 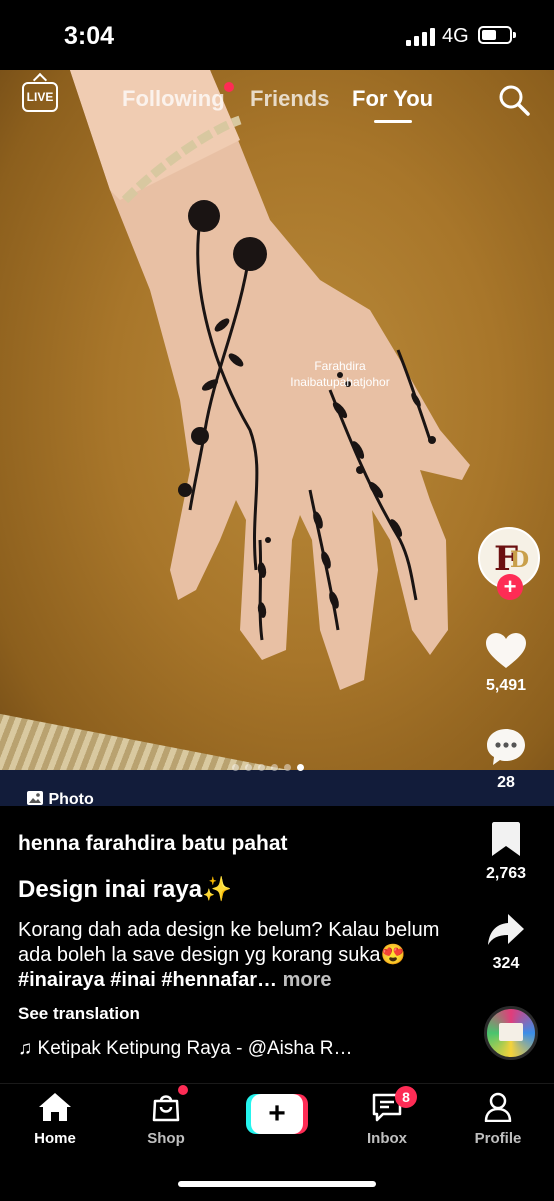 I want to click on like-action: 5,491, so click(x=506, y=663).